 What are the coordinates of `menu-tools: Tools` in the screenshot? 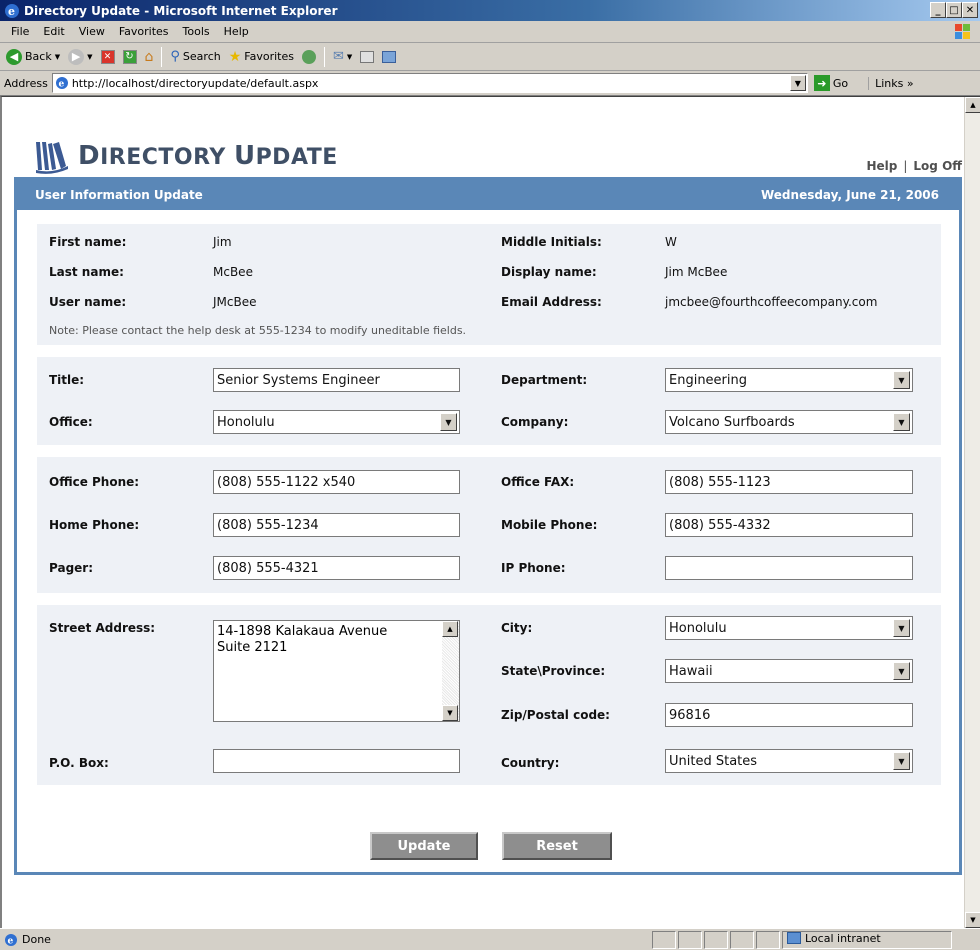 It's located at (196, 31).